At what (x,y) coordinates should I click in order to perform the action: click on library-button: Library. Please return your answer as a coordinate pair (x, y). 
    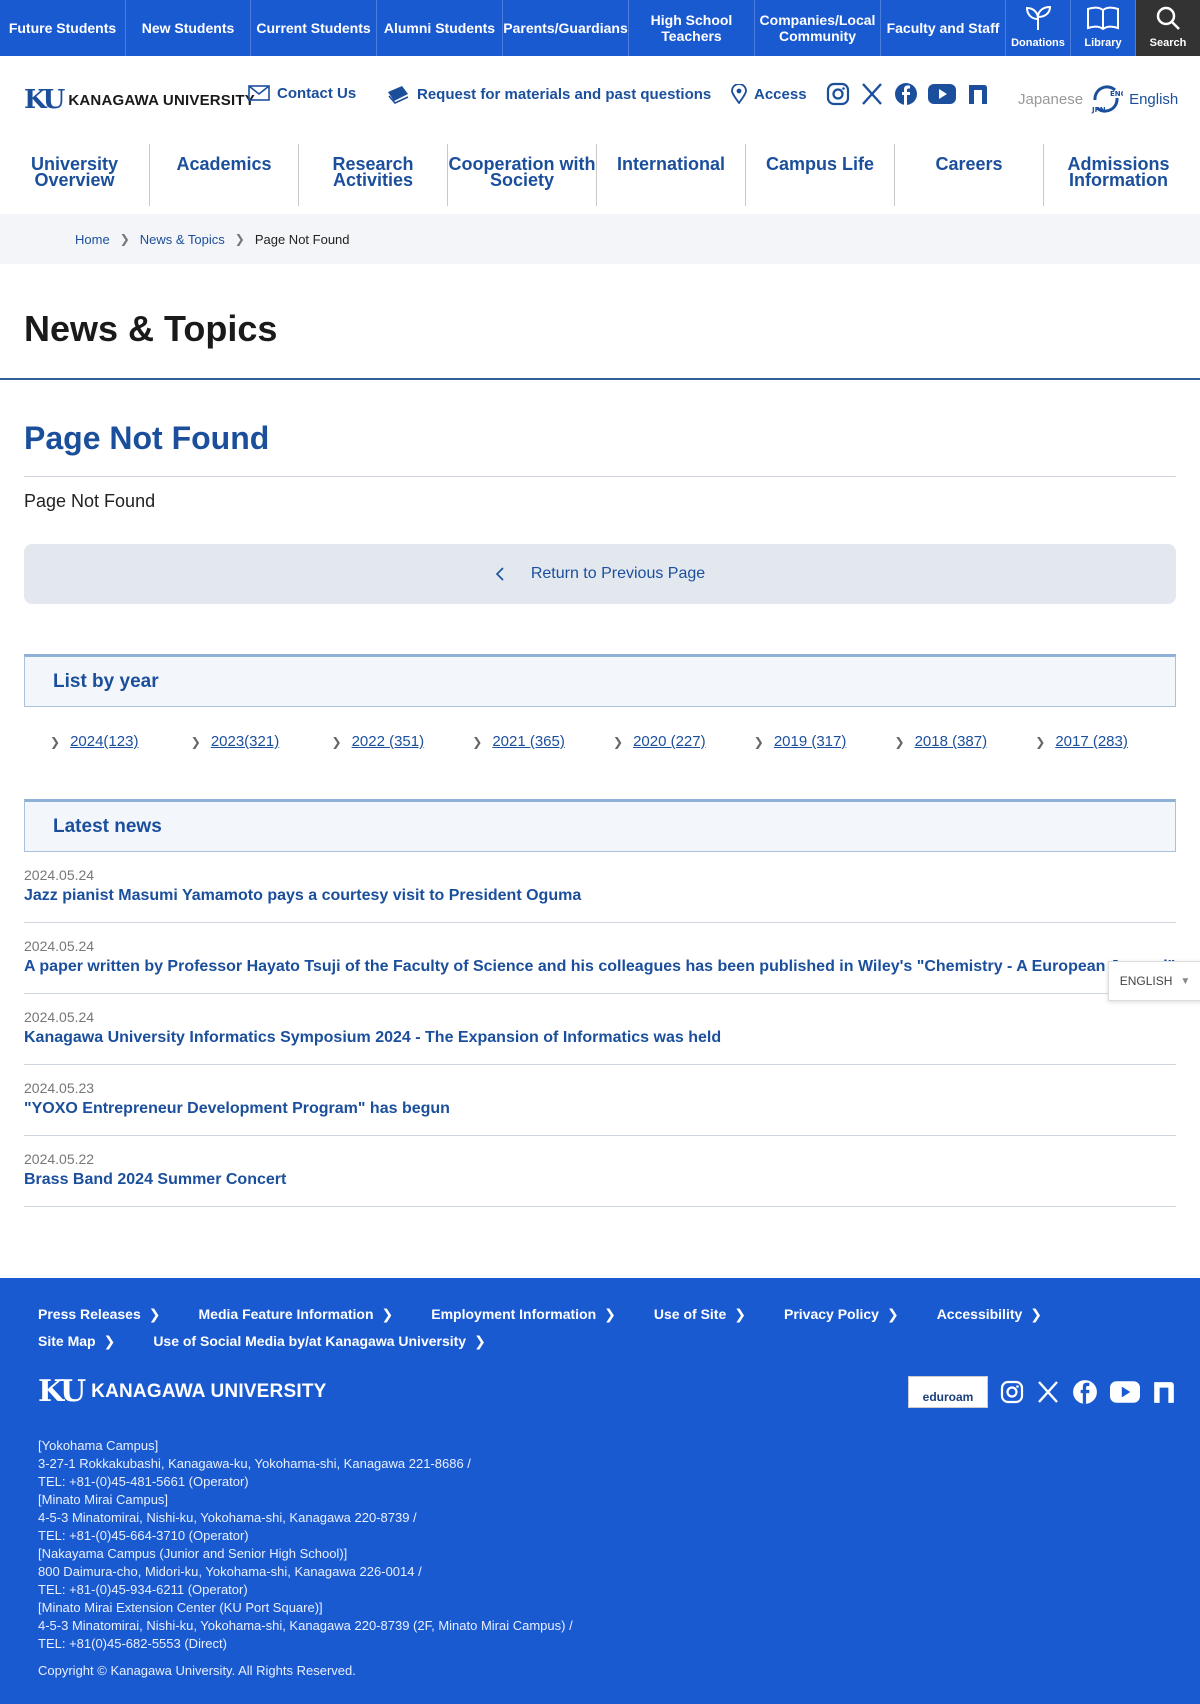
    Looking at the image, I should click on (1103, 28).